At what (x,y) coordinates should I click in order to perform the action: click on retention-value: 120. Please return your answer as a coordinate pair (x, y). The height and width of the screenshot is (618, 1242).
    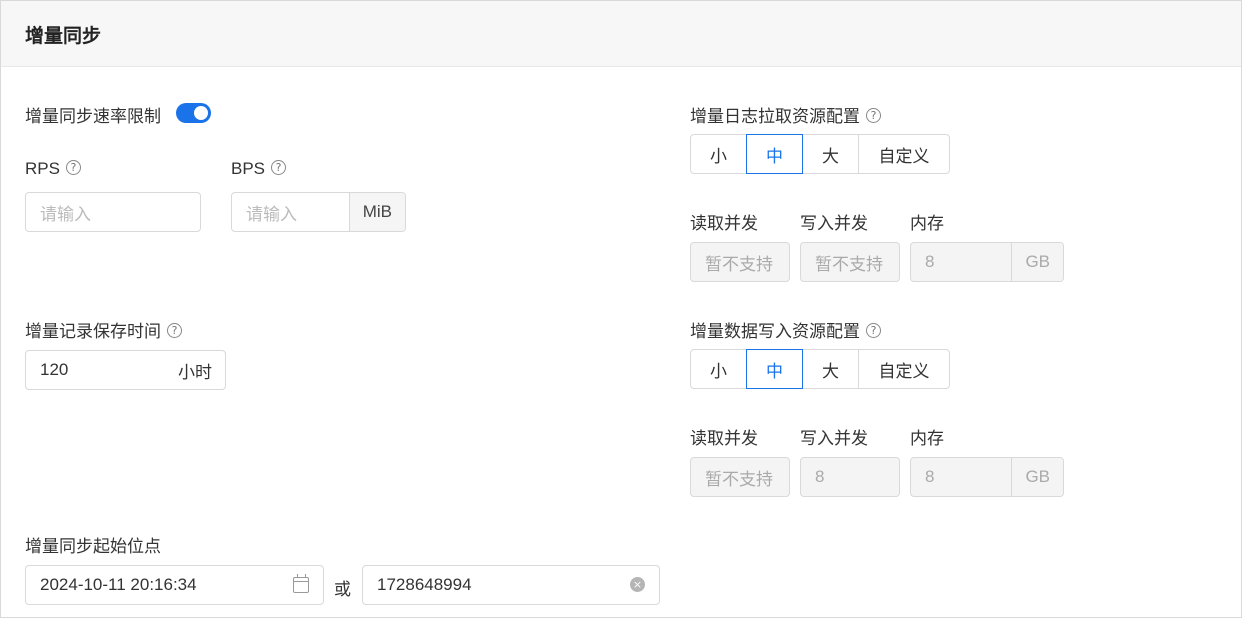
    Looking at the image, I should click on (54, 369).